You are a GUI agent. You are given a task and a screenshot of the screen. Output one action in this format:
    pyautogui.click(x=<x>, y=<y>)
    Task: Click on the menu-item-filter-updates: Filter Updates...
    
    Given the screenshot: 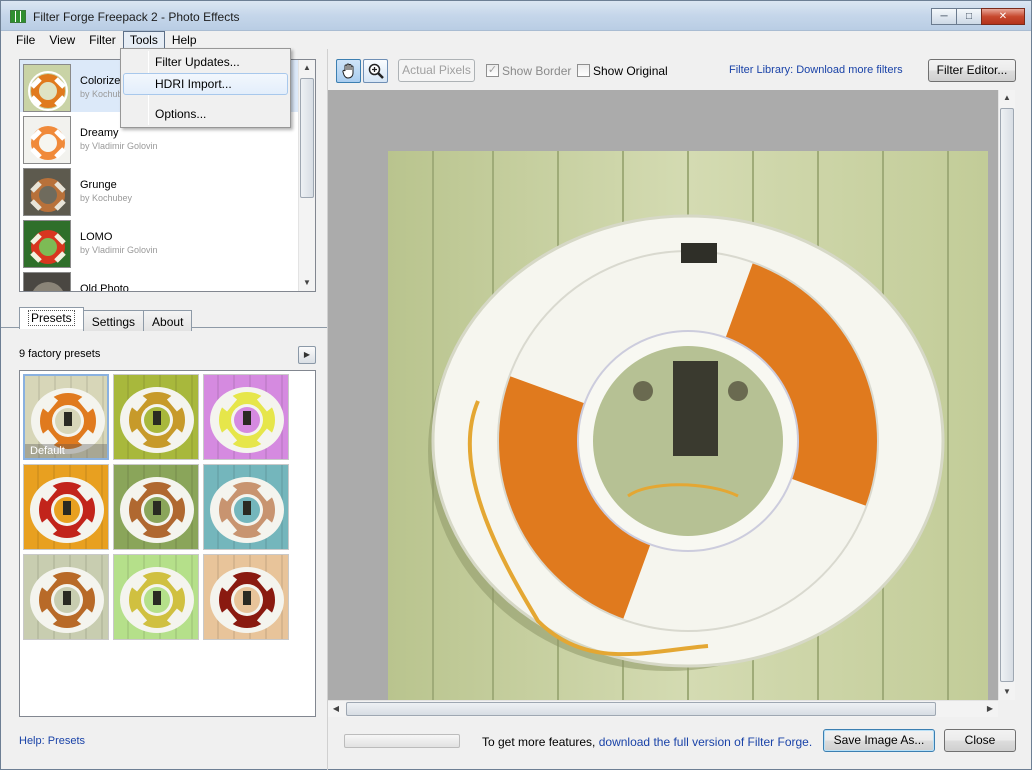 What is the action you would take?
    pyautogui.click(x=205, y=62)
    